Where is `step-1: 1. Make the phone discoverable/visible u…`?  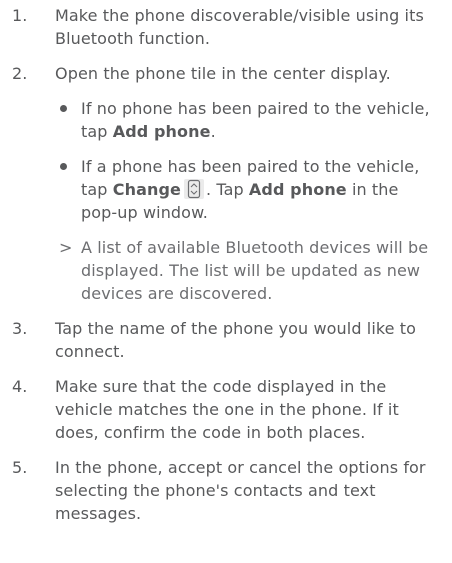
step-1: 1. Make the phone discoverable/visible u… is located at coordinates (226, 27).